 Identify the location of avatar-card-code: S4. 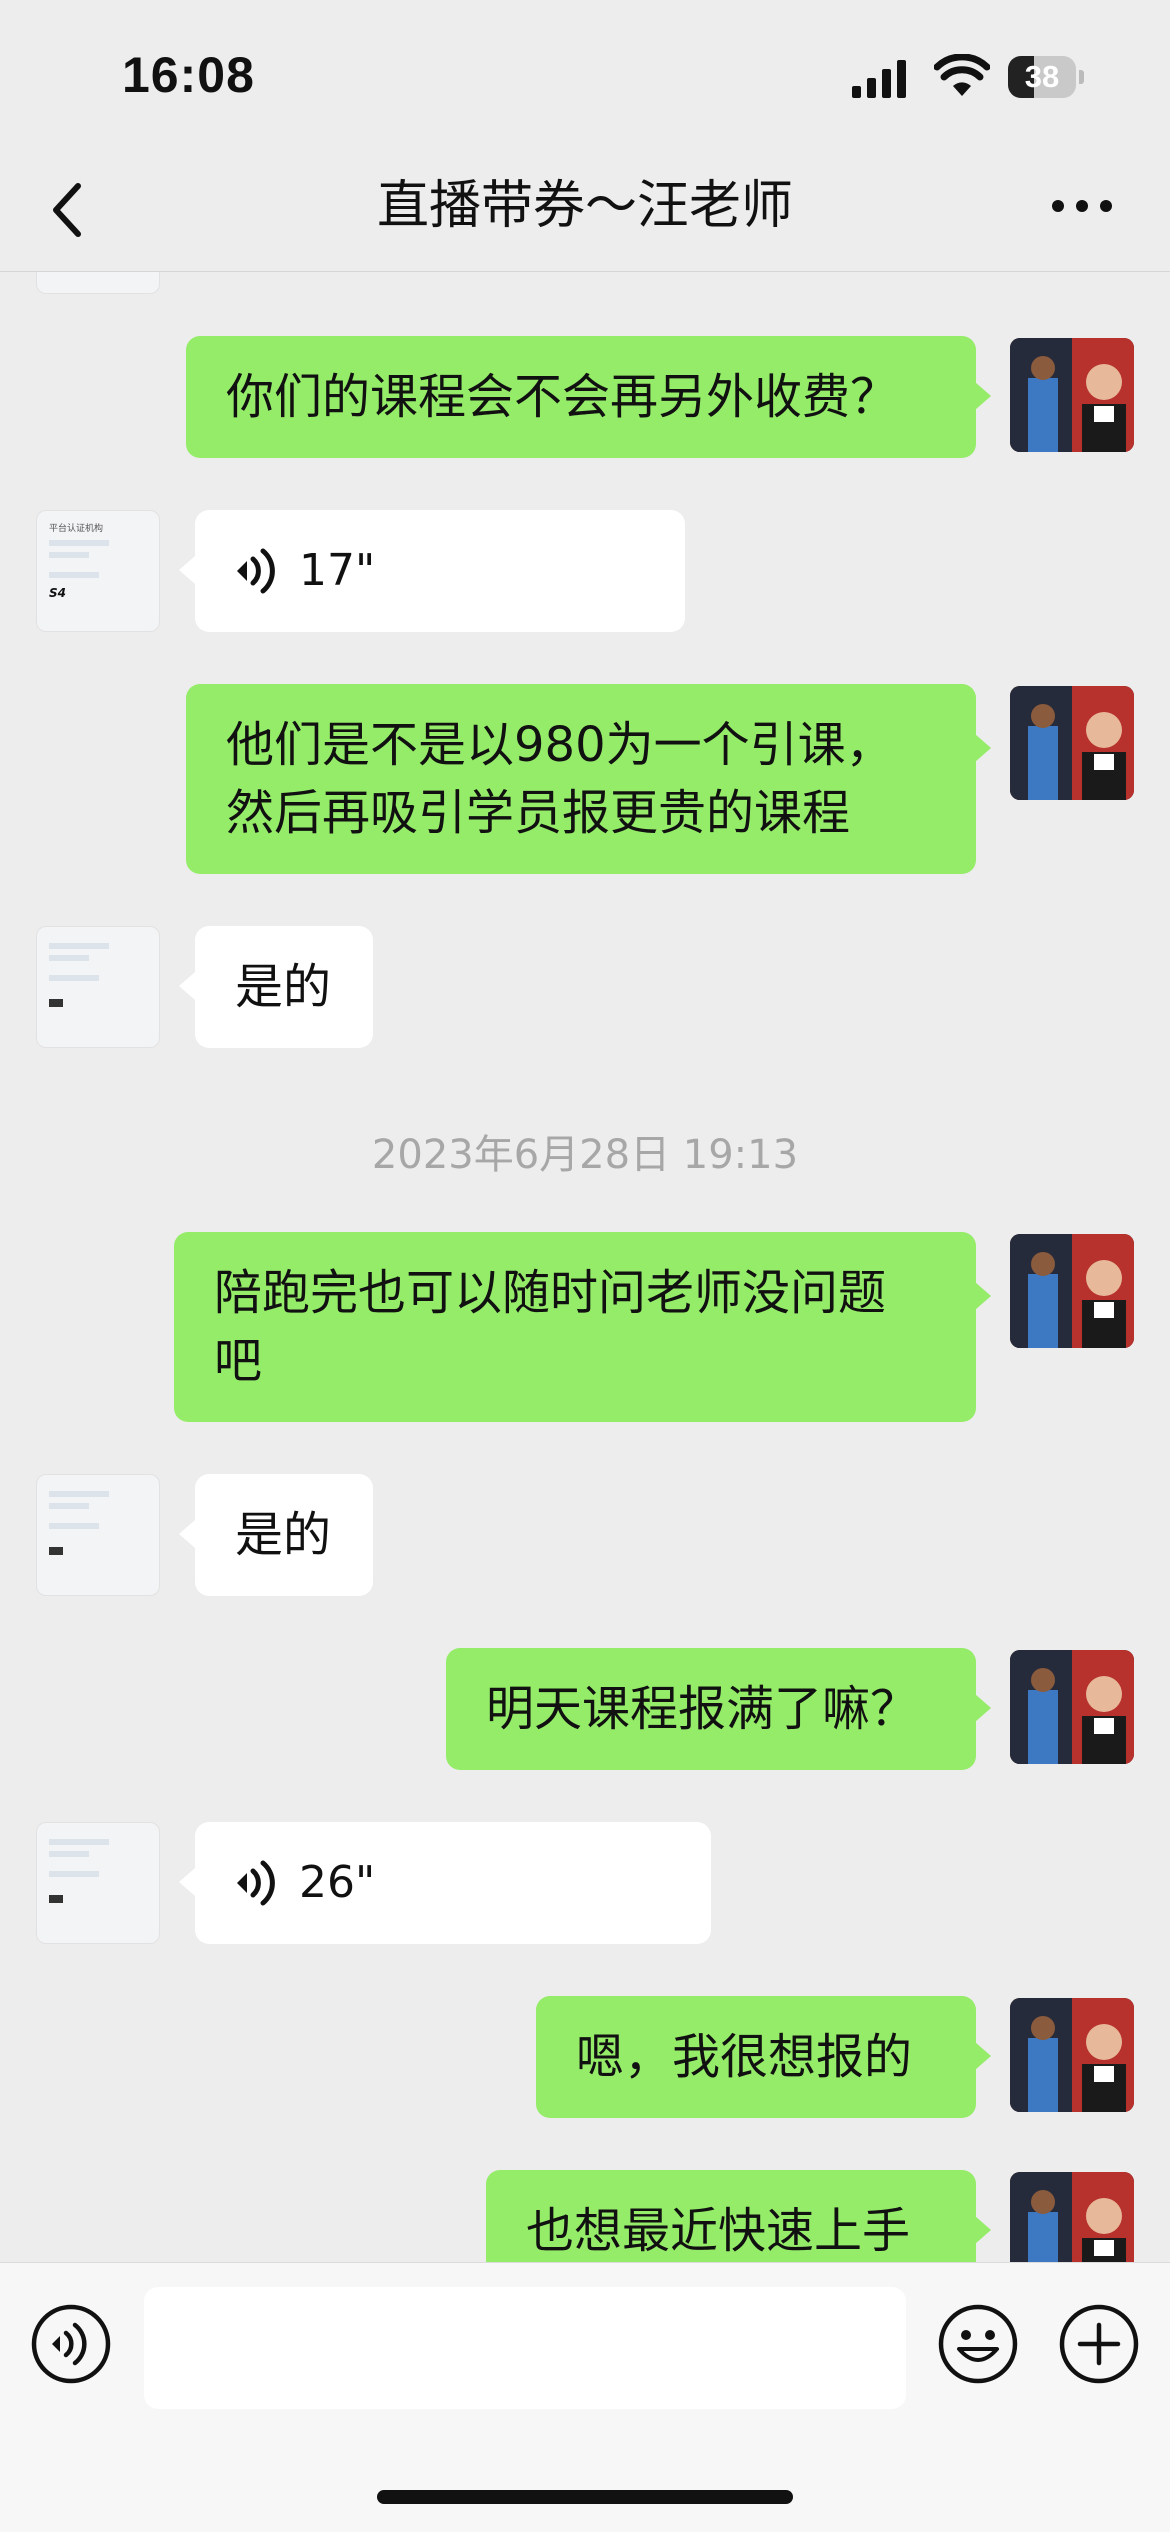
(57, 593).